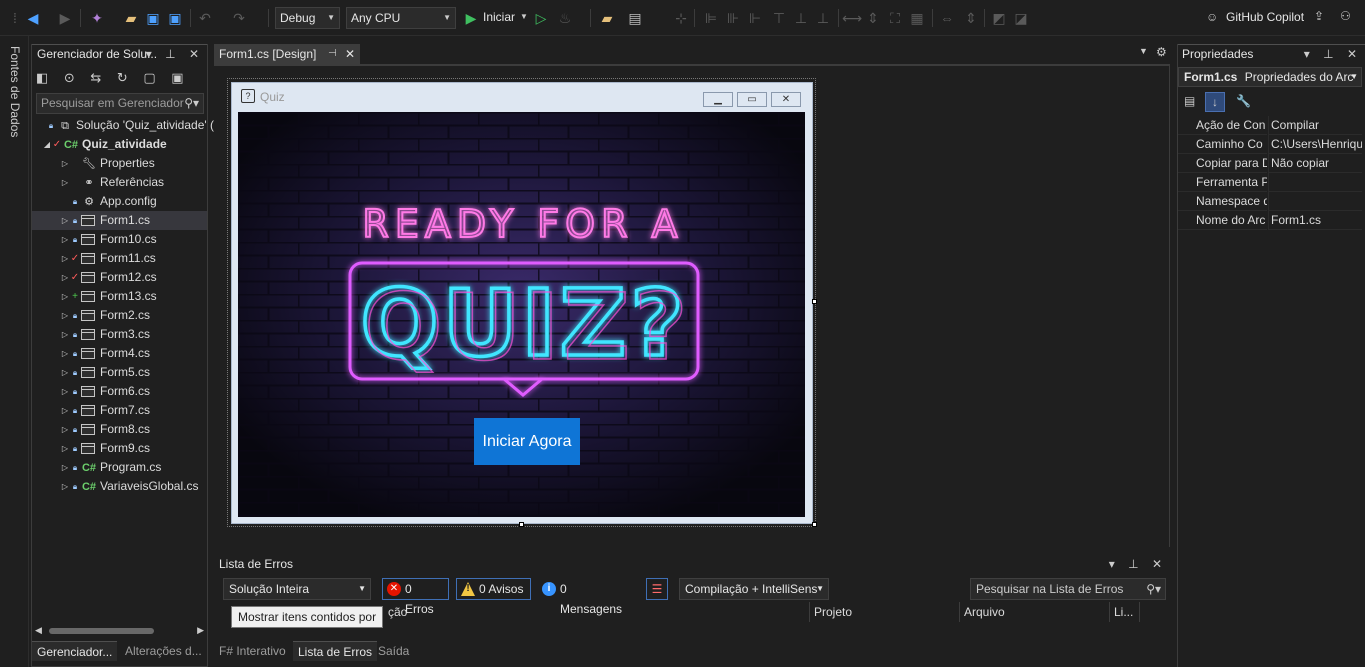 Image resolution: width=1365 pixels, height=667 pixels. What do you see at coordinates (126, 125) in the screenshot?
I see `tree-item: 🔒︎ ⧉ Solução 'Quiz_atividade' (1` at bounding box center [126, 125].